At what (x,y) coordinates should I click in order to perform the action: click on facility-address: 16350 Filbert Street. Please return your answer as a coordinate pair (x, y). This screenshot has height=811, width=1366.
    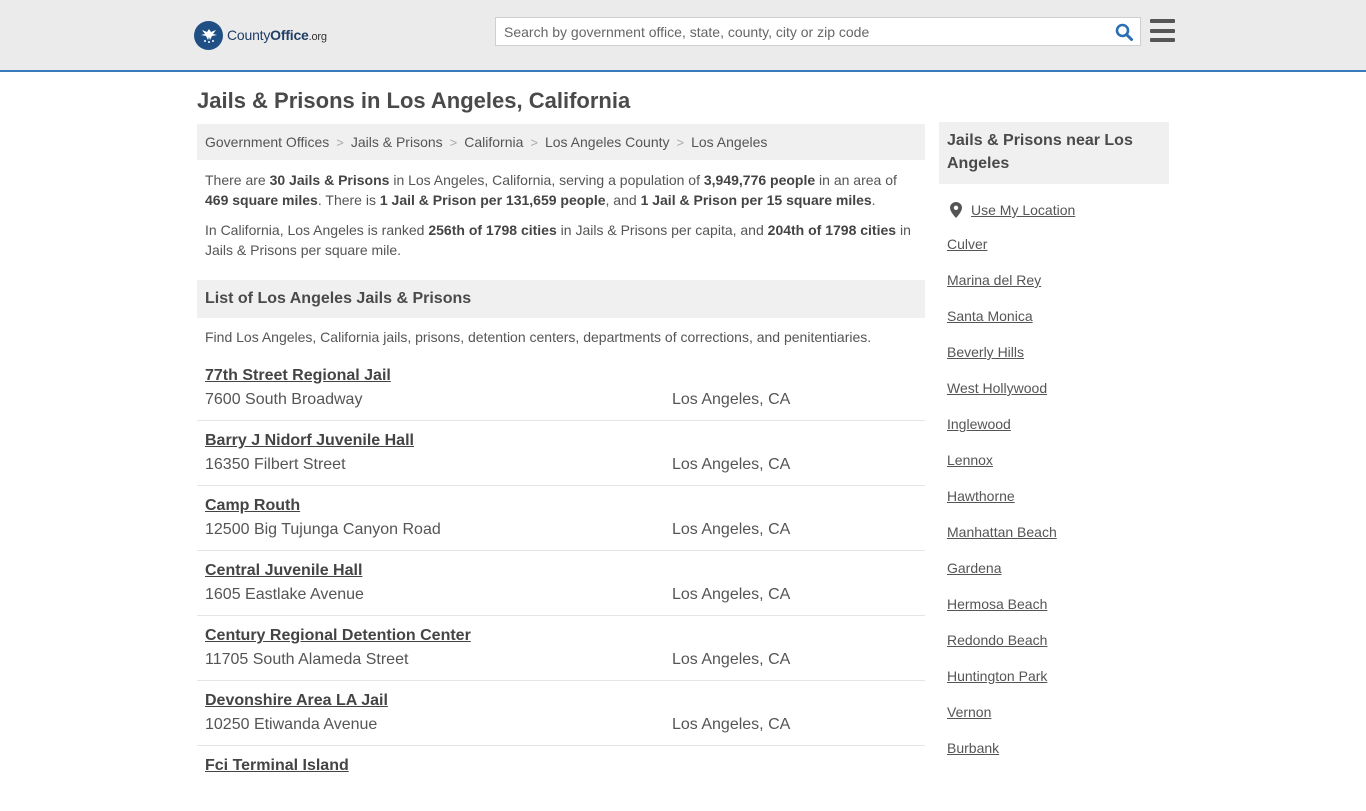
    Looking at the image, I should click on (275, 464).